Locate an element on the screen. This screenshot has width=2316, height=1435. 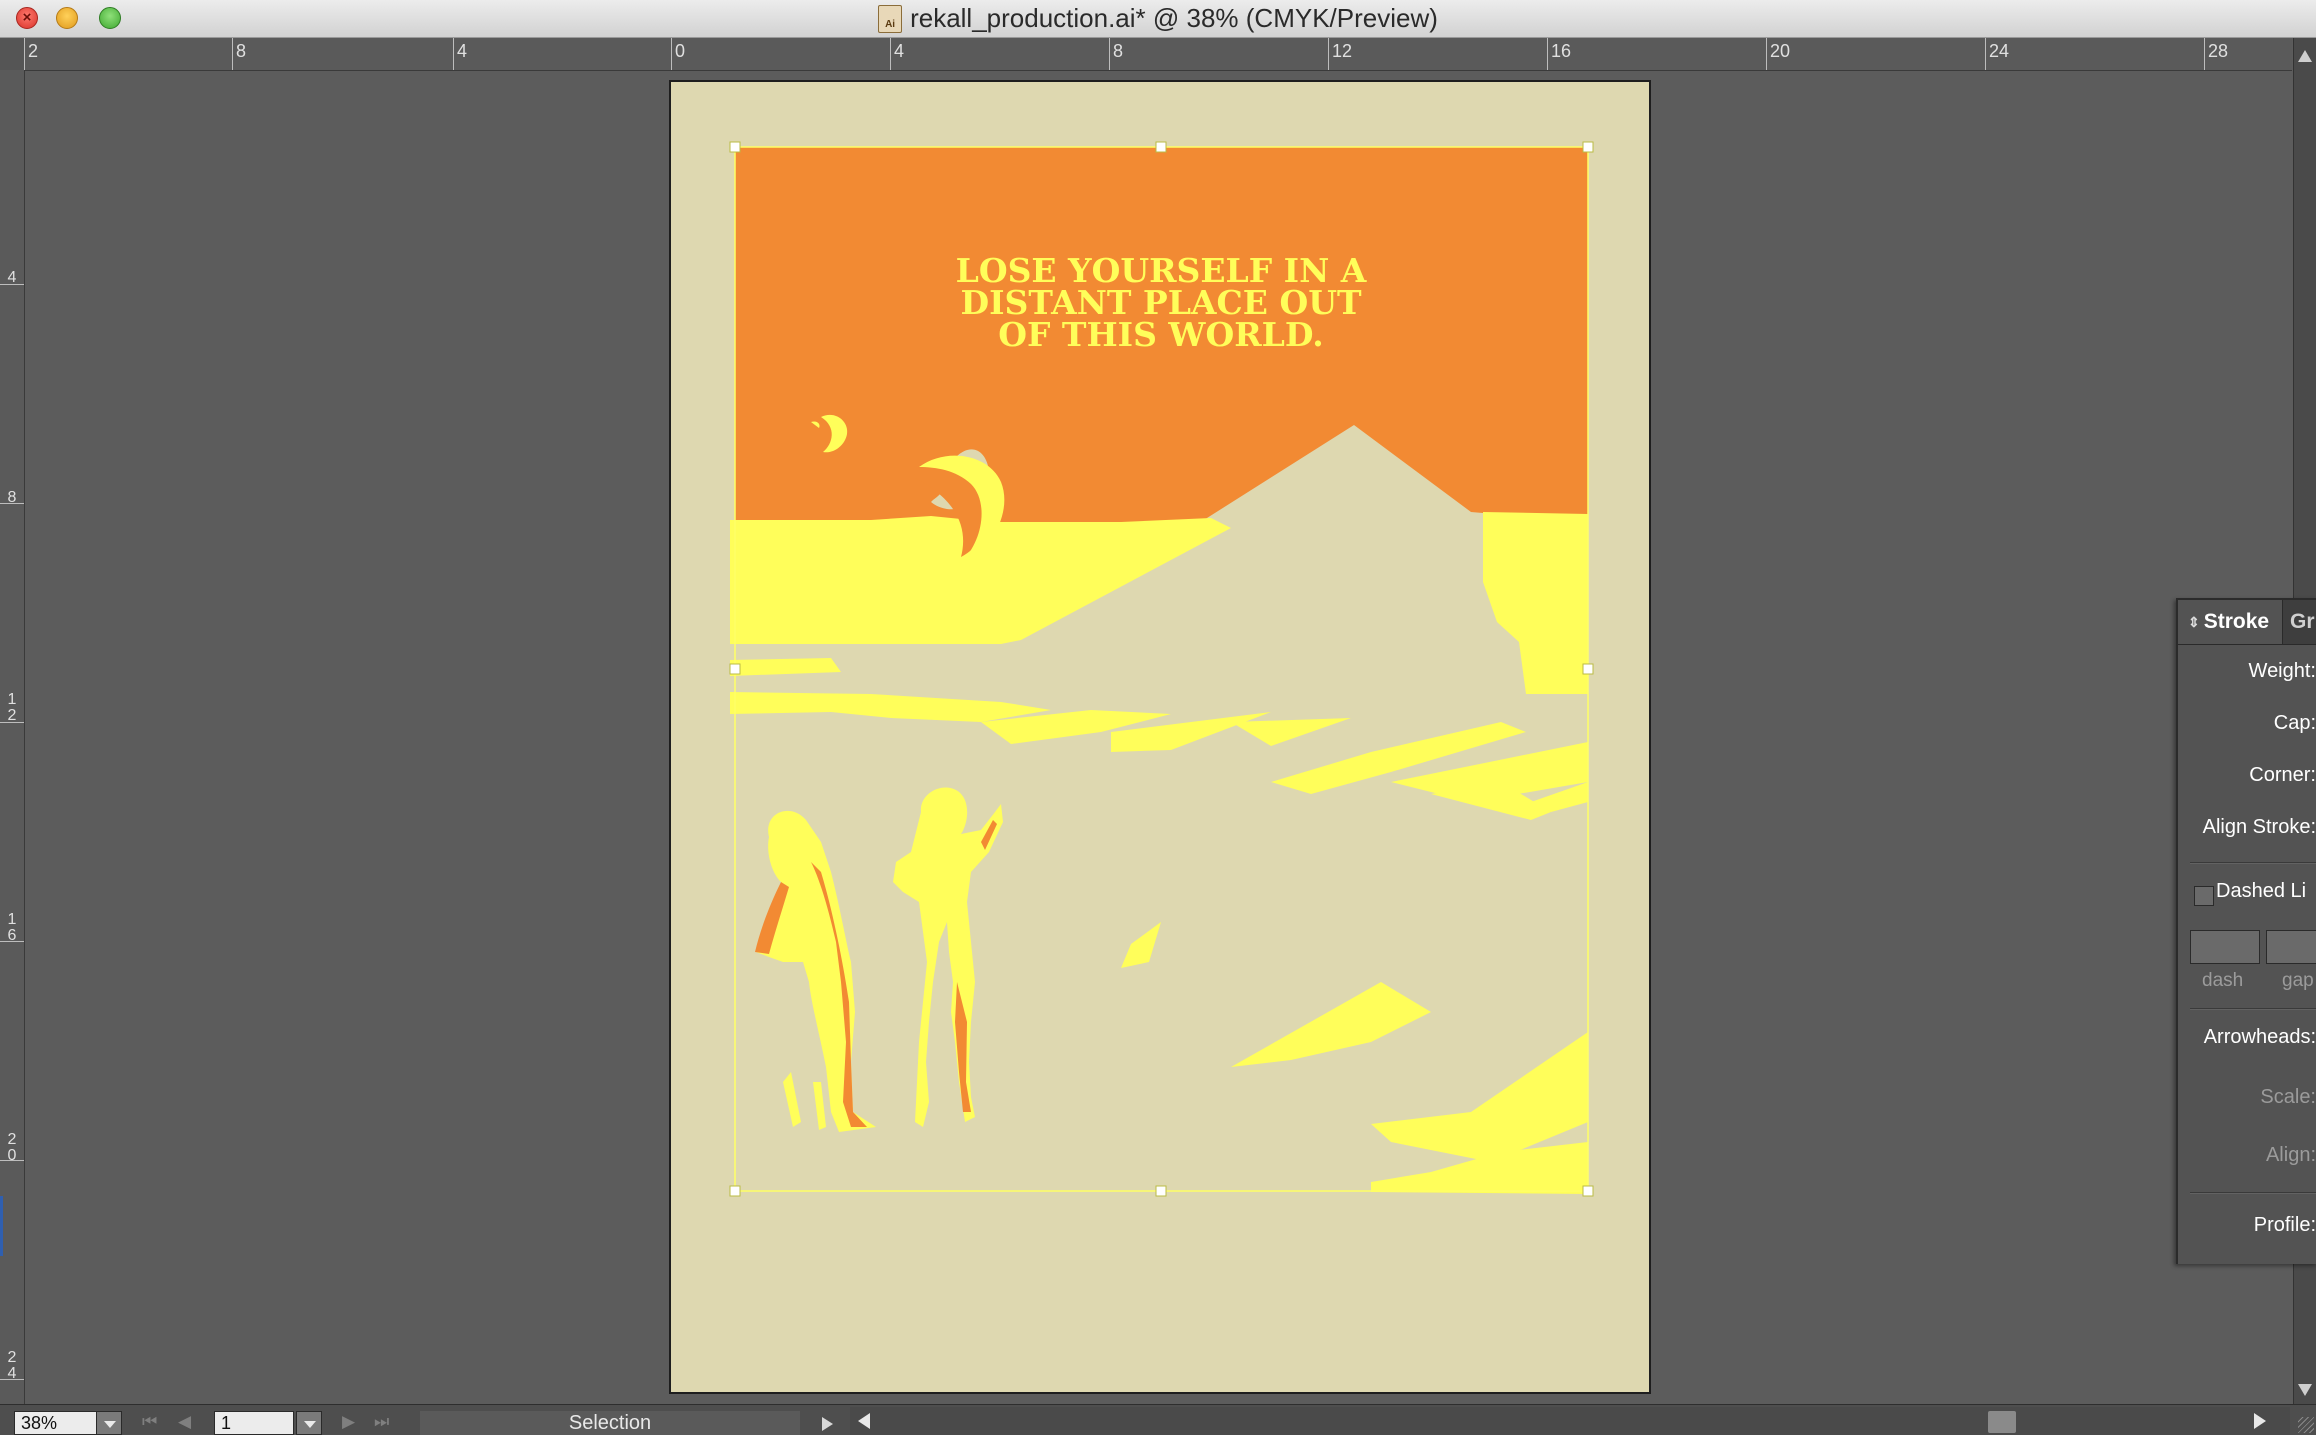
ruler-origin is located at coordinates (12, 54).